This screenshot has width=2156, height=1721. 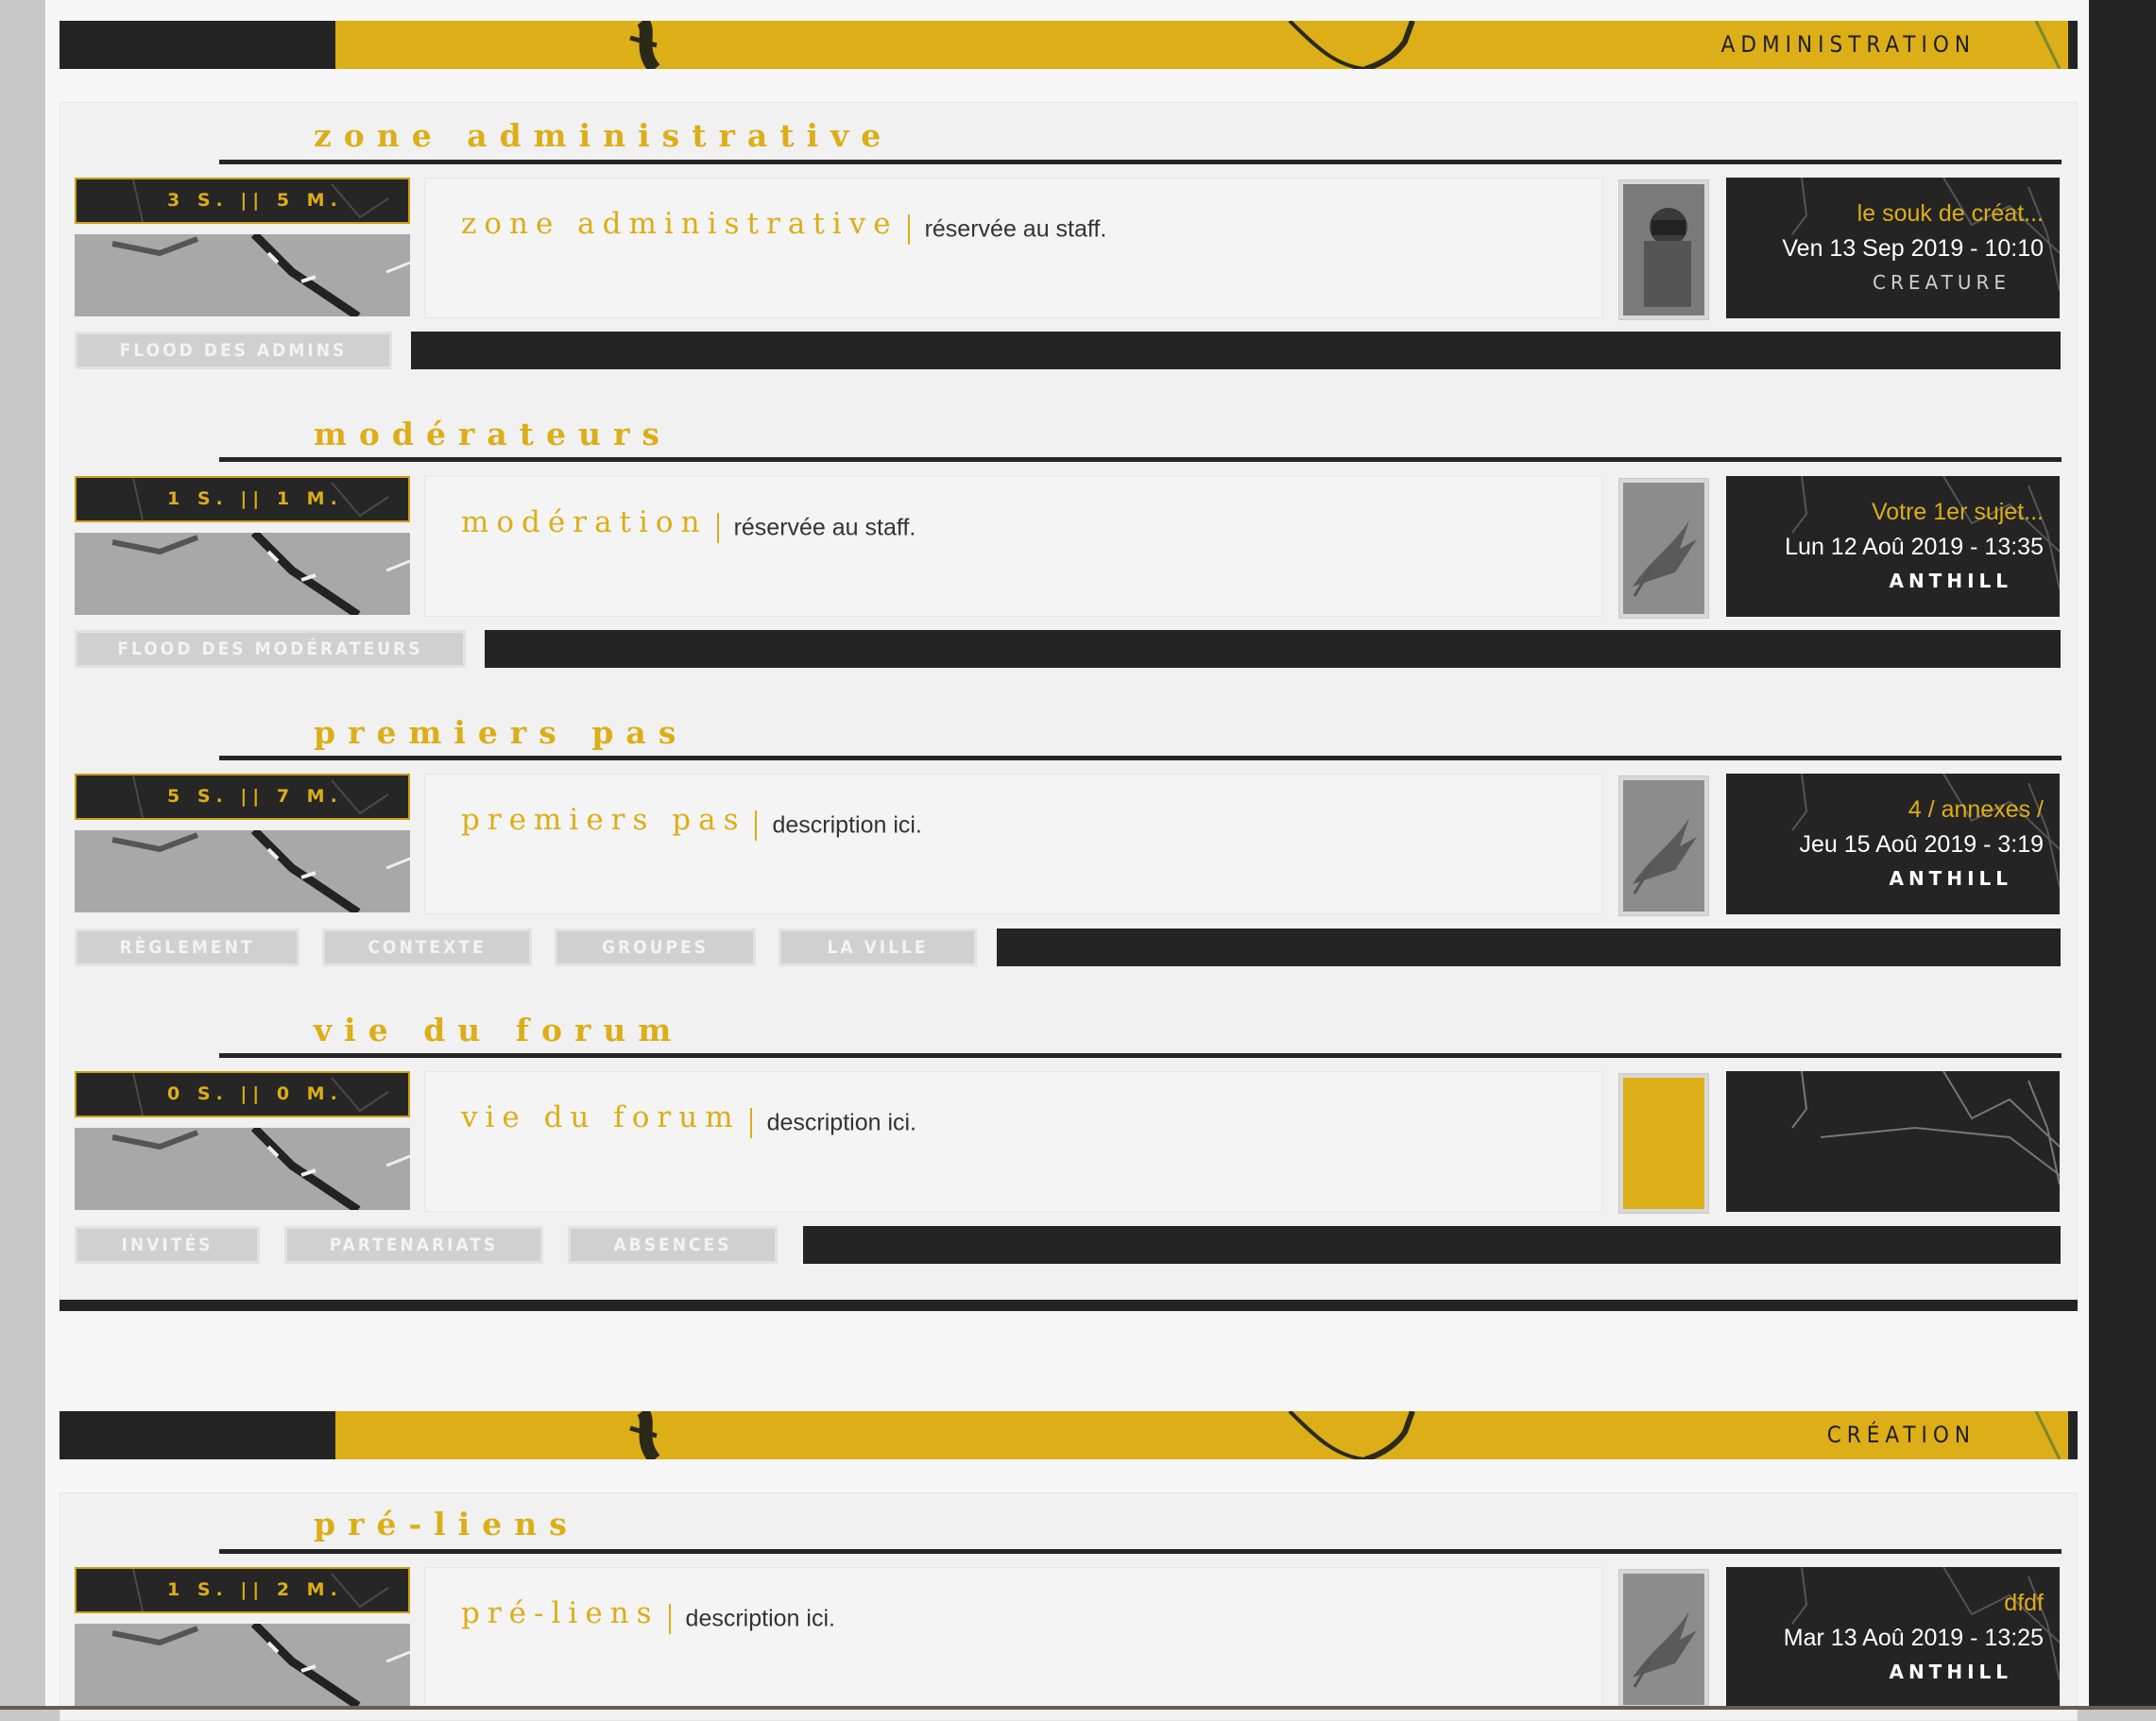 I want to click on last-post-date: Ven 13 Sep 2019 - 10:10, so click(x=1913, y=249).